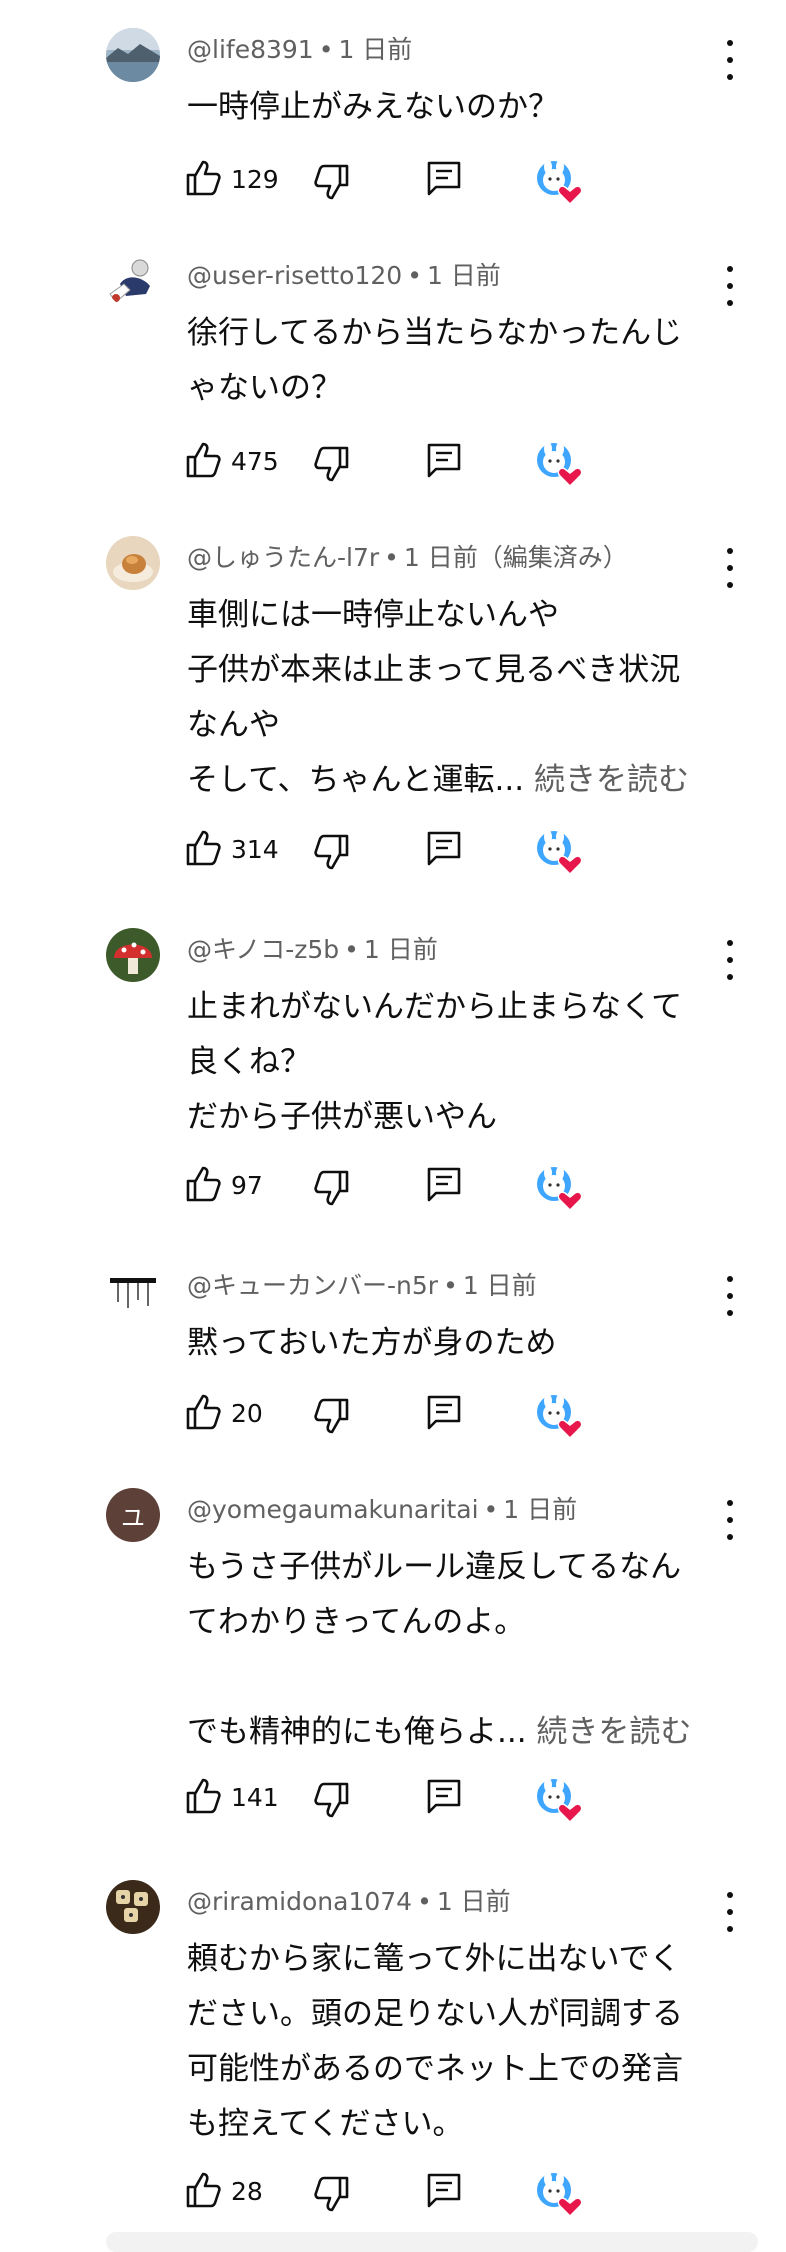 The width and height of the screenshot is (786, 2252). What do you see at coordinates (249, 1062) in the screenshot?
I see `comment-line: 良くね？` at bounding box center [249, 1062].